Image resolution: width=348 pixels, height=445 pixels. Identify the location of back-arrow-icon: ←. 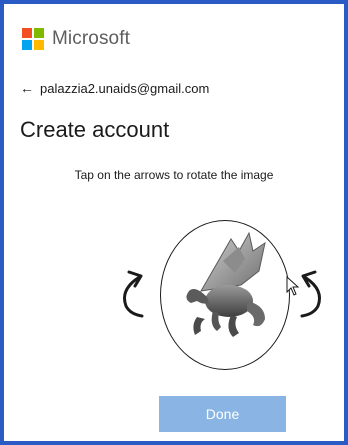
(27, 88).